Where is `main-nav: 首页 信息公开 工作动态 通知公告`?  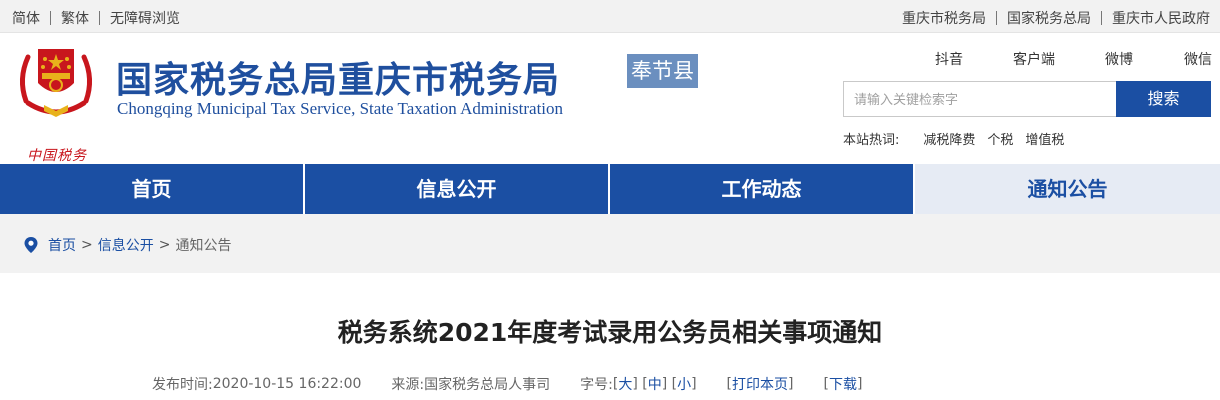
main-nav: 首页 信息公开 工作动态 通知公告 is located at coordinates (610, 189).